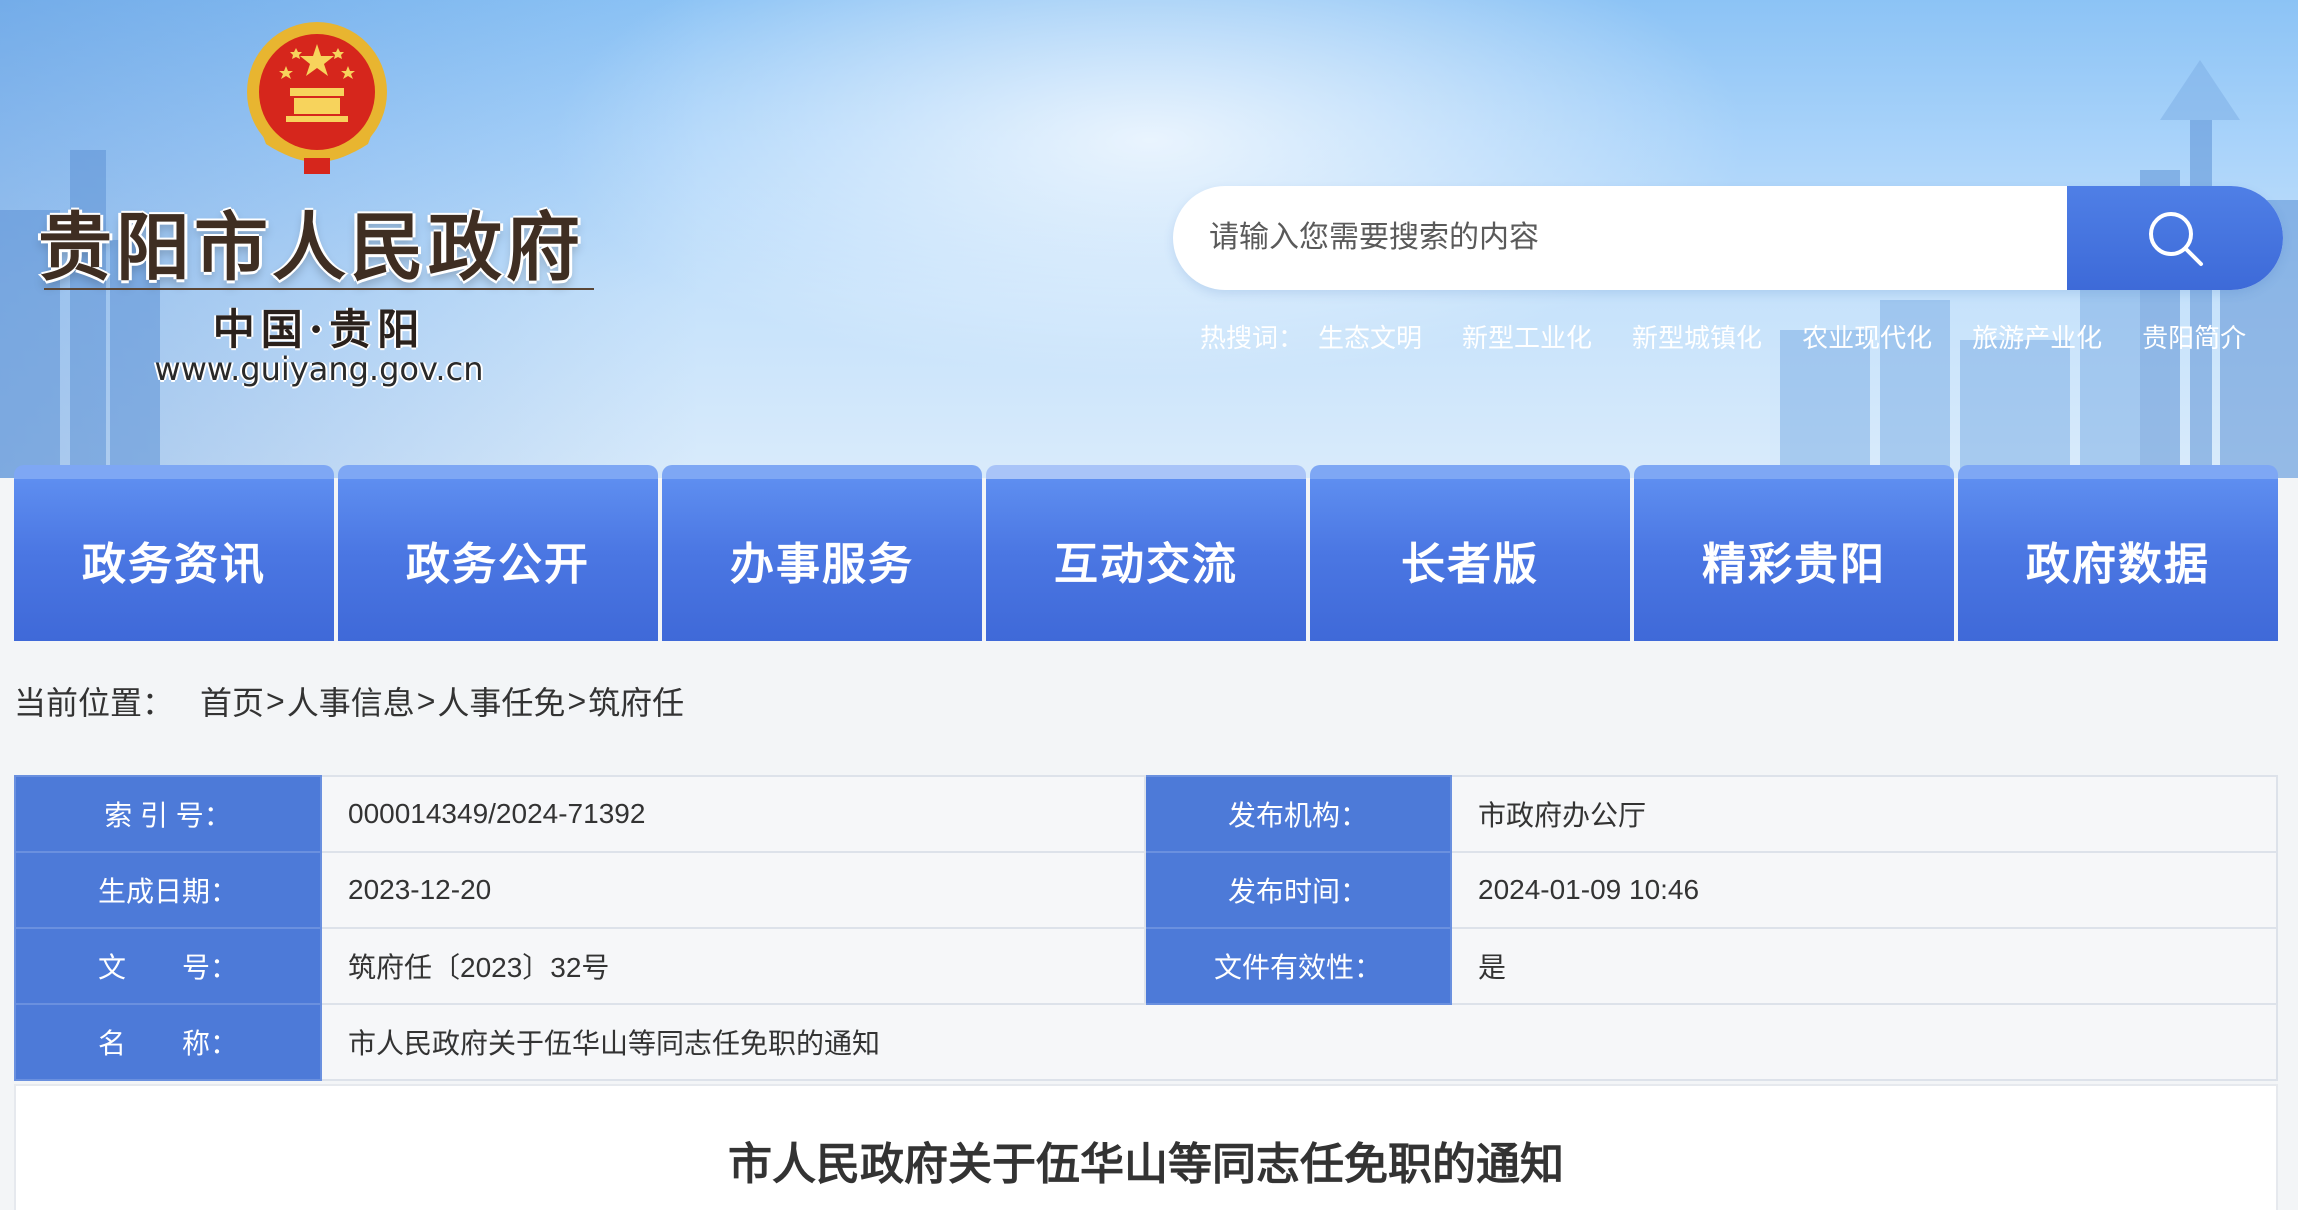 The image size is (2298, 1210). What do you see at coordinates (319, 289) in the screenshot?
I see `title-divider` at bounding box center [319, 289].